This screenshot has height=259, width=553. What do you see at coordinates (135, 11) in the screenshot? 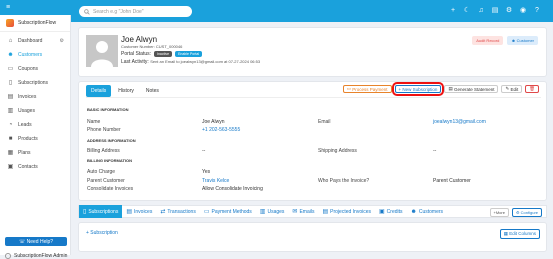
I see `search-input: Search e.g "John Doe"` at bounding box center [135, 11].